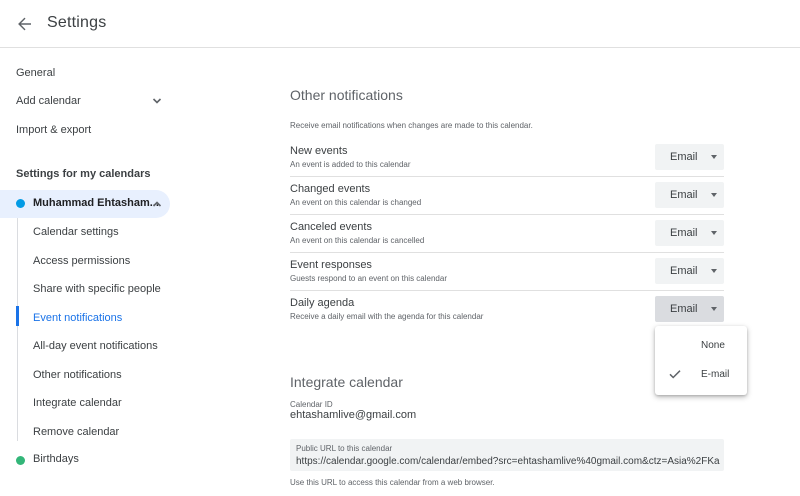 The image size is (800, 496). I want to click on nav-import-export: Import & export, so click(53, 130).